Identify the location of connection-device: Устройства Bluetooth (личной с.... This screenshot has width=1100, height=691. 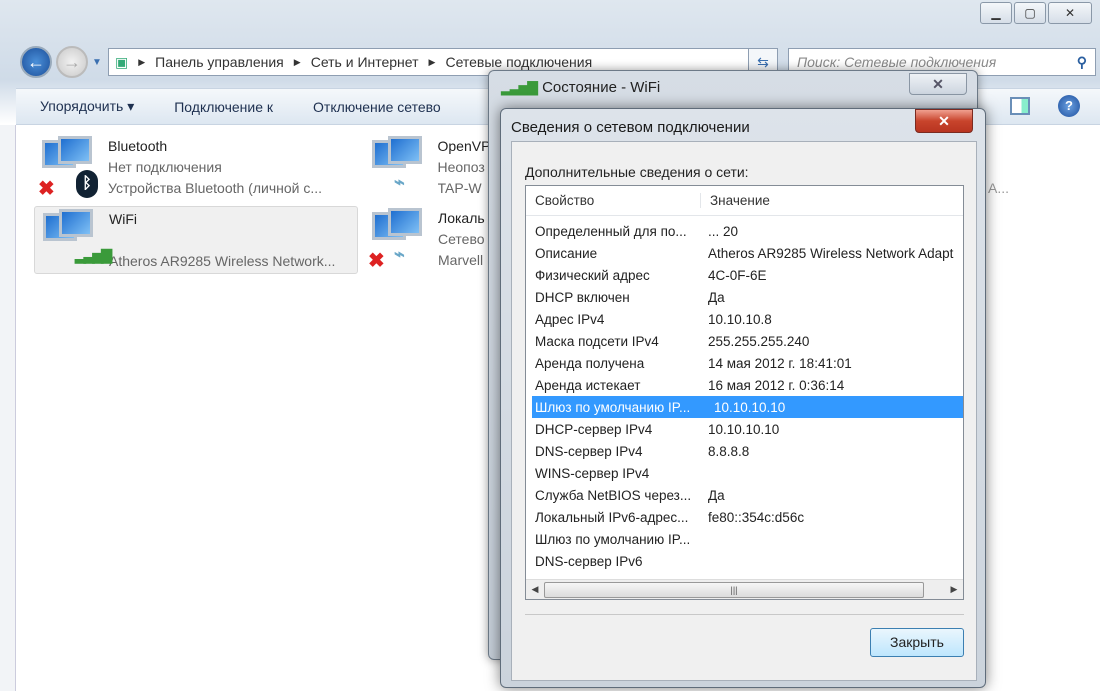
(215, 188).